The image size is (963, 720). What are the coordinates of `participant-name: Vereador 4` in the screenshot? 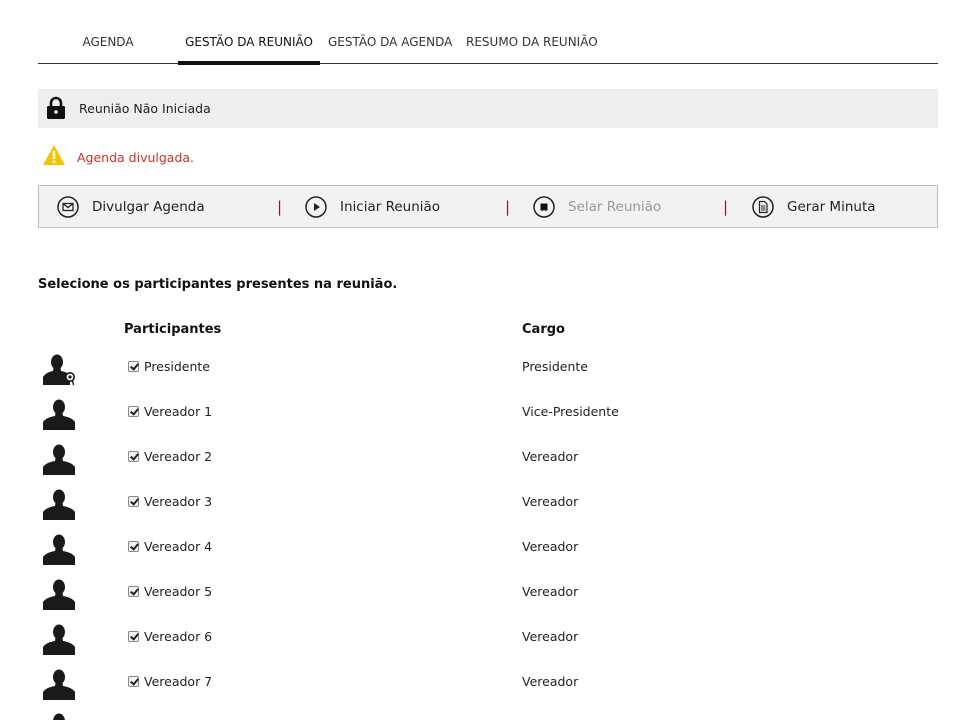 It's located at (178, 546).